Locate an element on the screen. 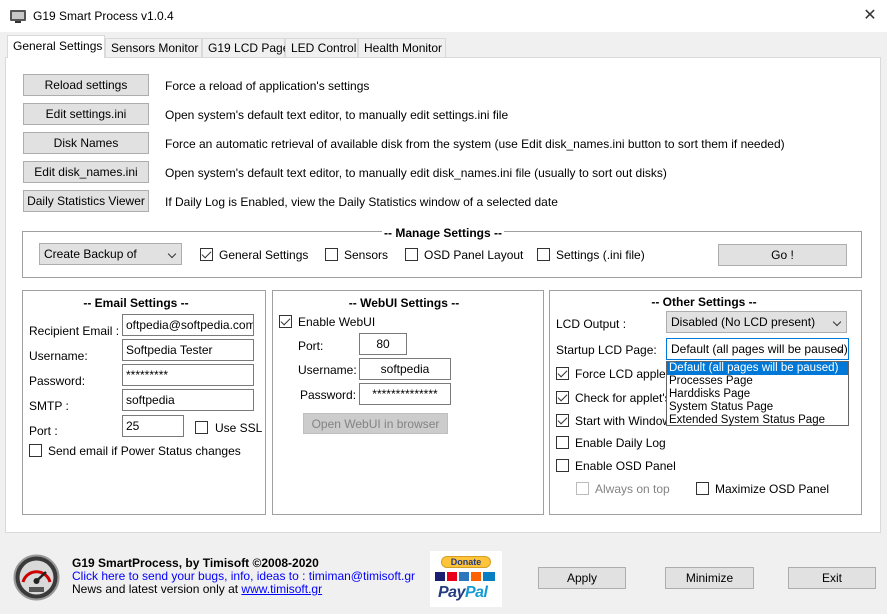 The image size is (887, 614). exit-button: Exit is located at coordinates (832, 578).